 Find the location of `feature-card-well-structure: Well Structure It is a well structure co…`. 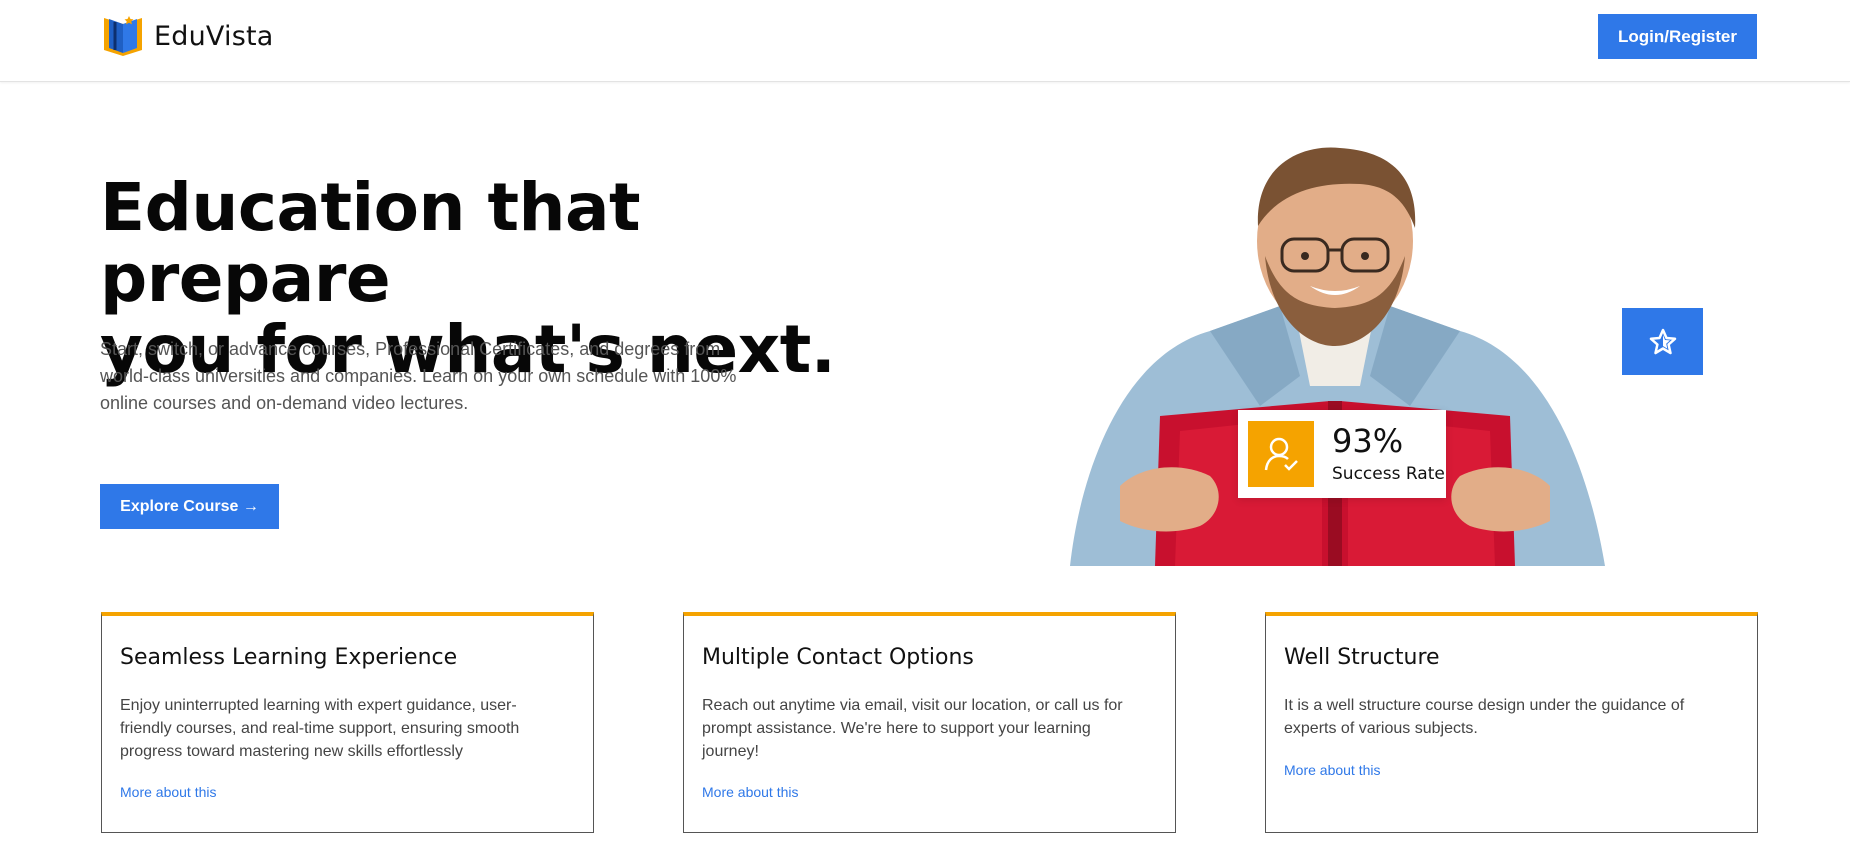

feature-card-well-structure: Well Structure It is a well structure co… is located at coordinates (1511, 722).